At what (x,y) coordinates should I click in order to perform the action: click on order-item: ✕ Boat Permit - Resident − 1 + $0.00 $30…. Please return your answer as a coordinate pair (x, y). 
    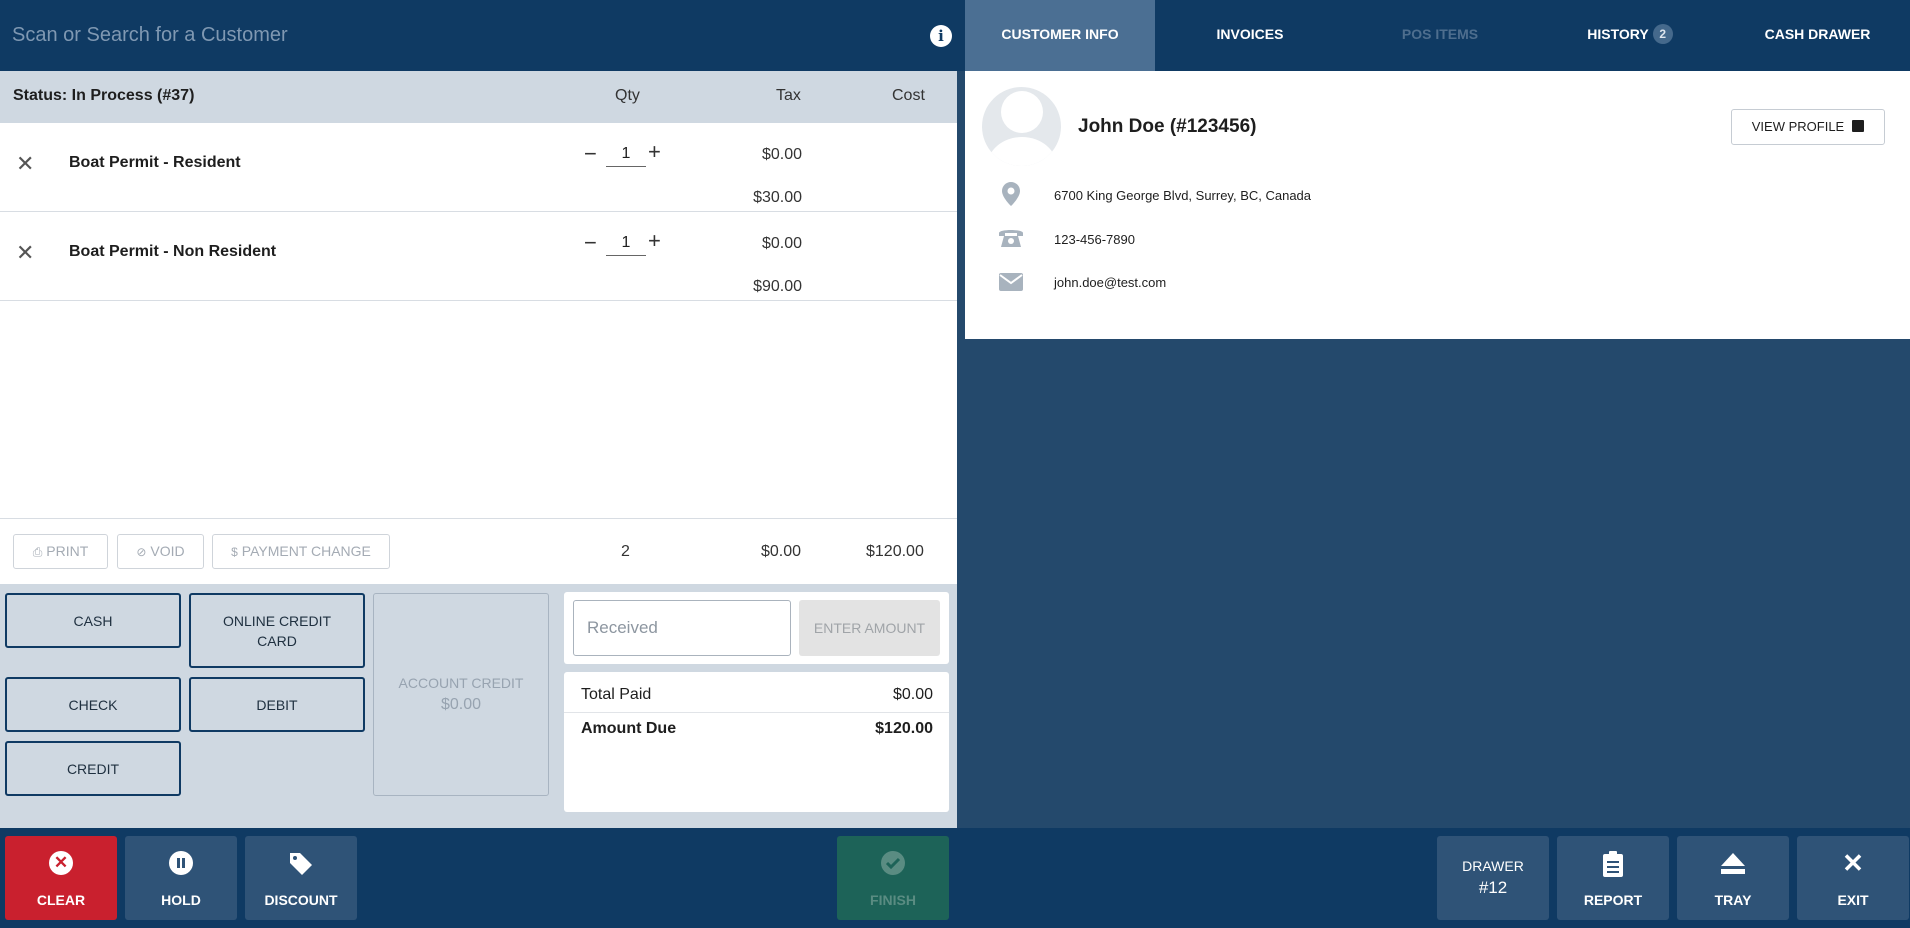
    Looking at the image, I should click on (478, 167).